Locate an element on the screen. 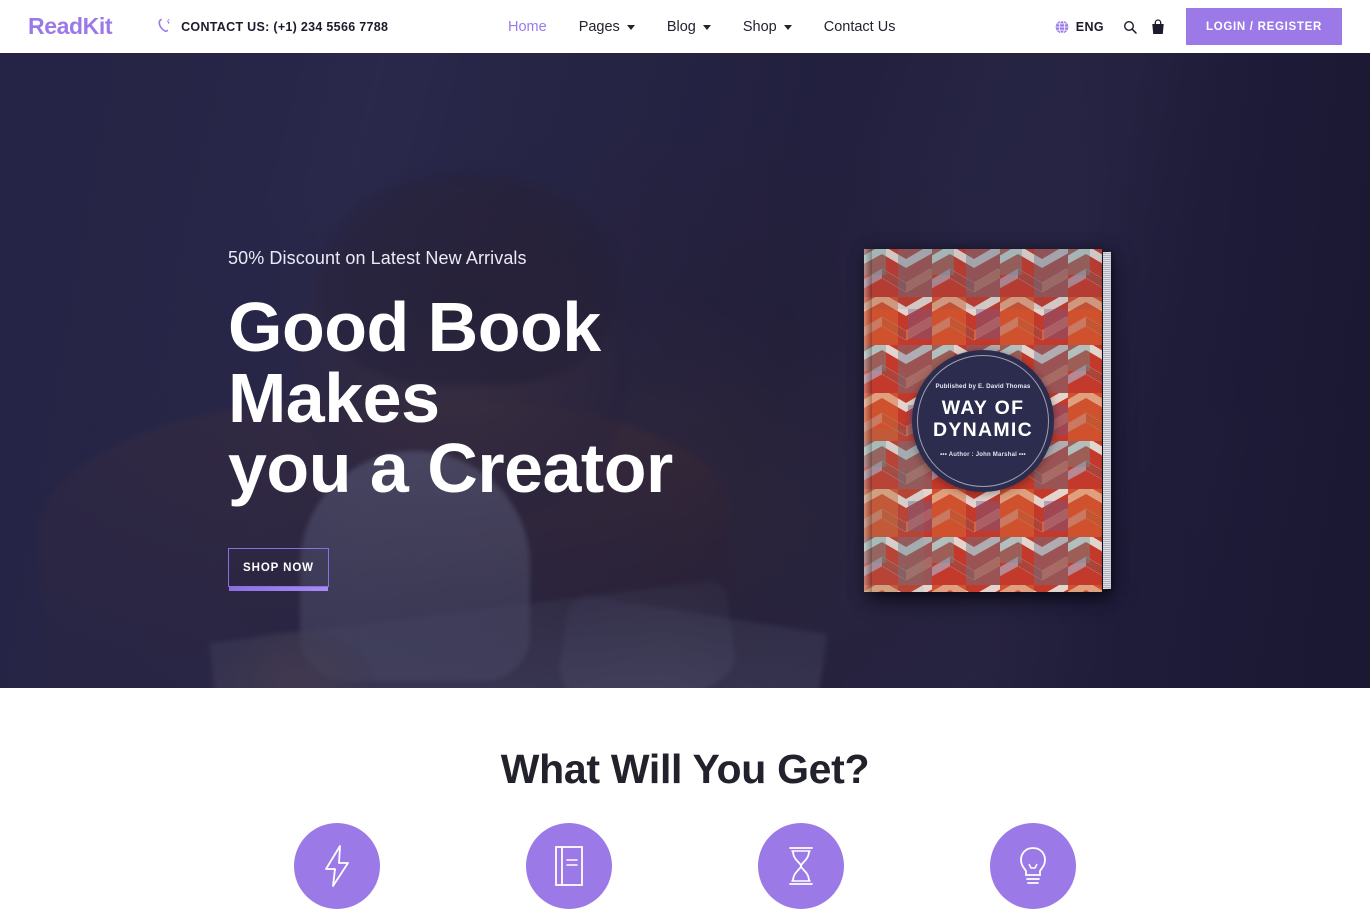 The height and width of the screenshot is (913, 1370). book-title-line-1: WAY OF is located at coordinates (983, 408).